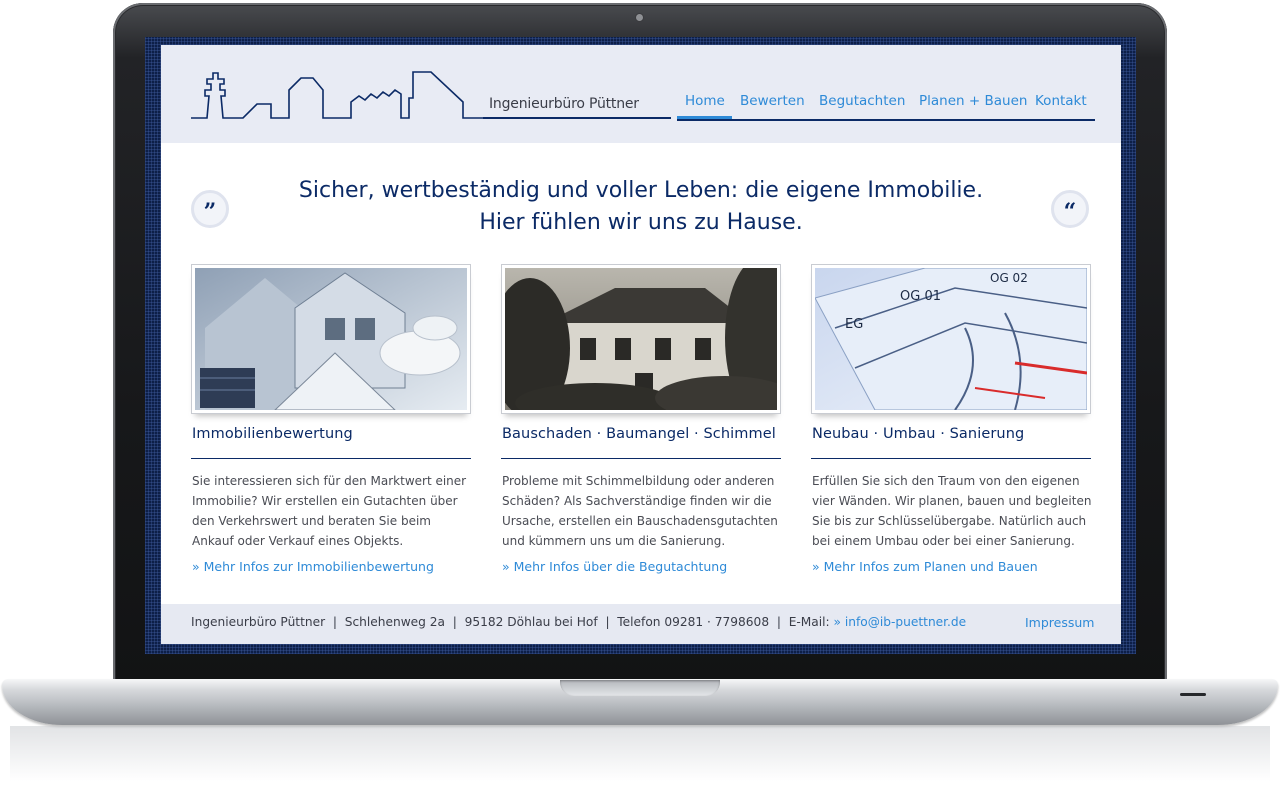  Describe the element at coordinates (1070, 209) in the screenshot. I see `quote-right-icon: “` at that location.